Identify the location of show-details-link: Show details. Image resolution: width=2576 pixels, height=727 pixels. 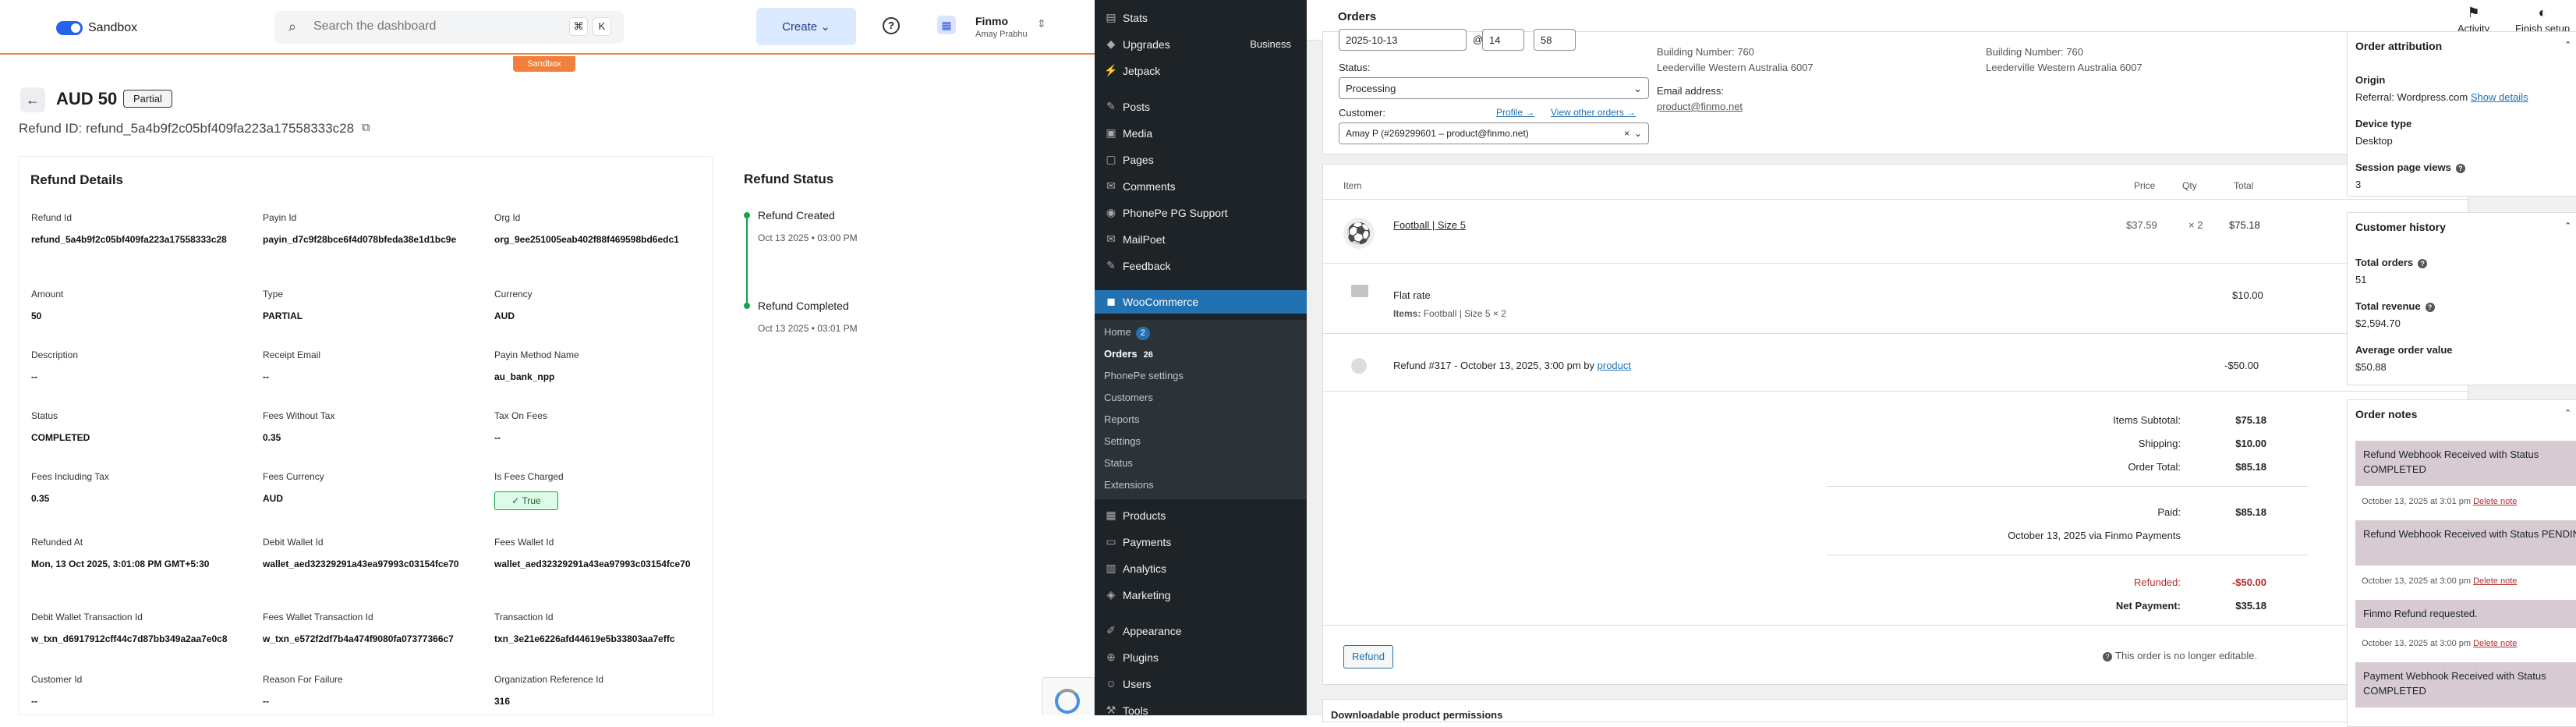
(2499, 97).